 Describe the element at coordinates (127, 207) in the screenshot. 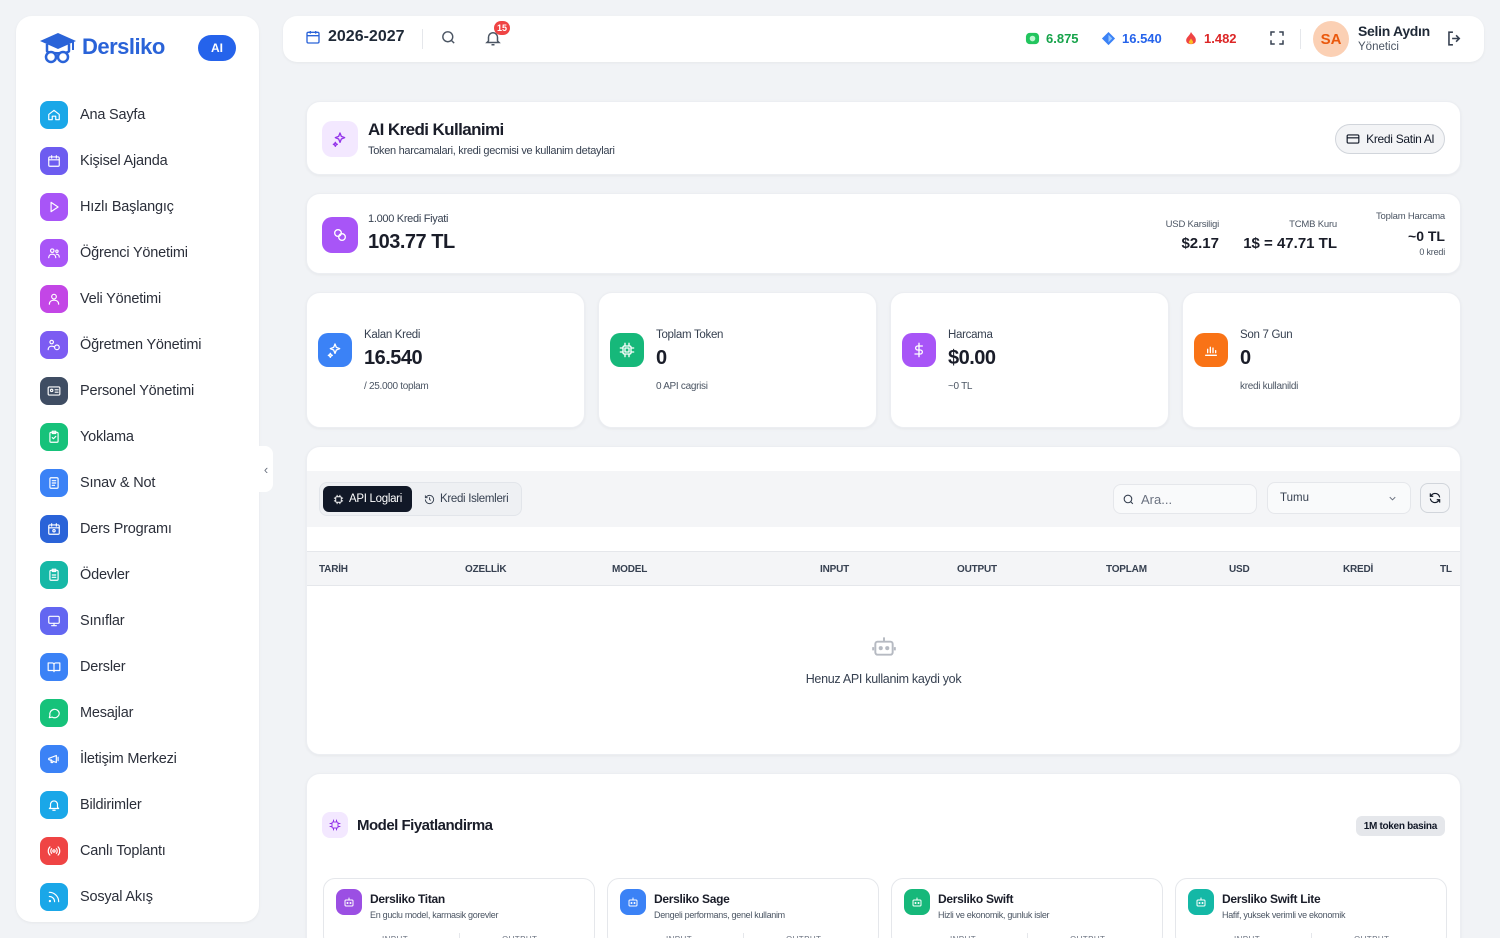

I see `sidebar-item-label: Hızlı Başlangıç` at that location.